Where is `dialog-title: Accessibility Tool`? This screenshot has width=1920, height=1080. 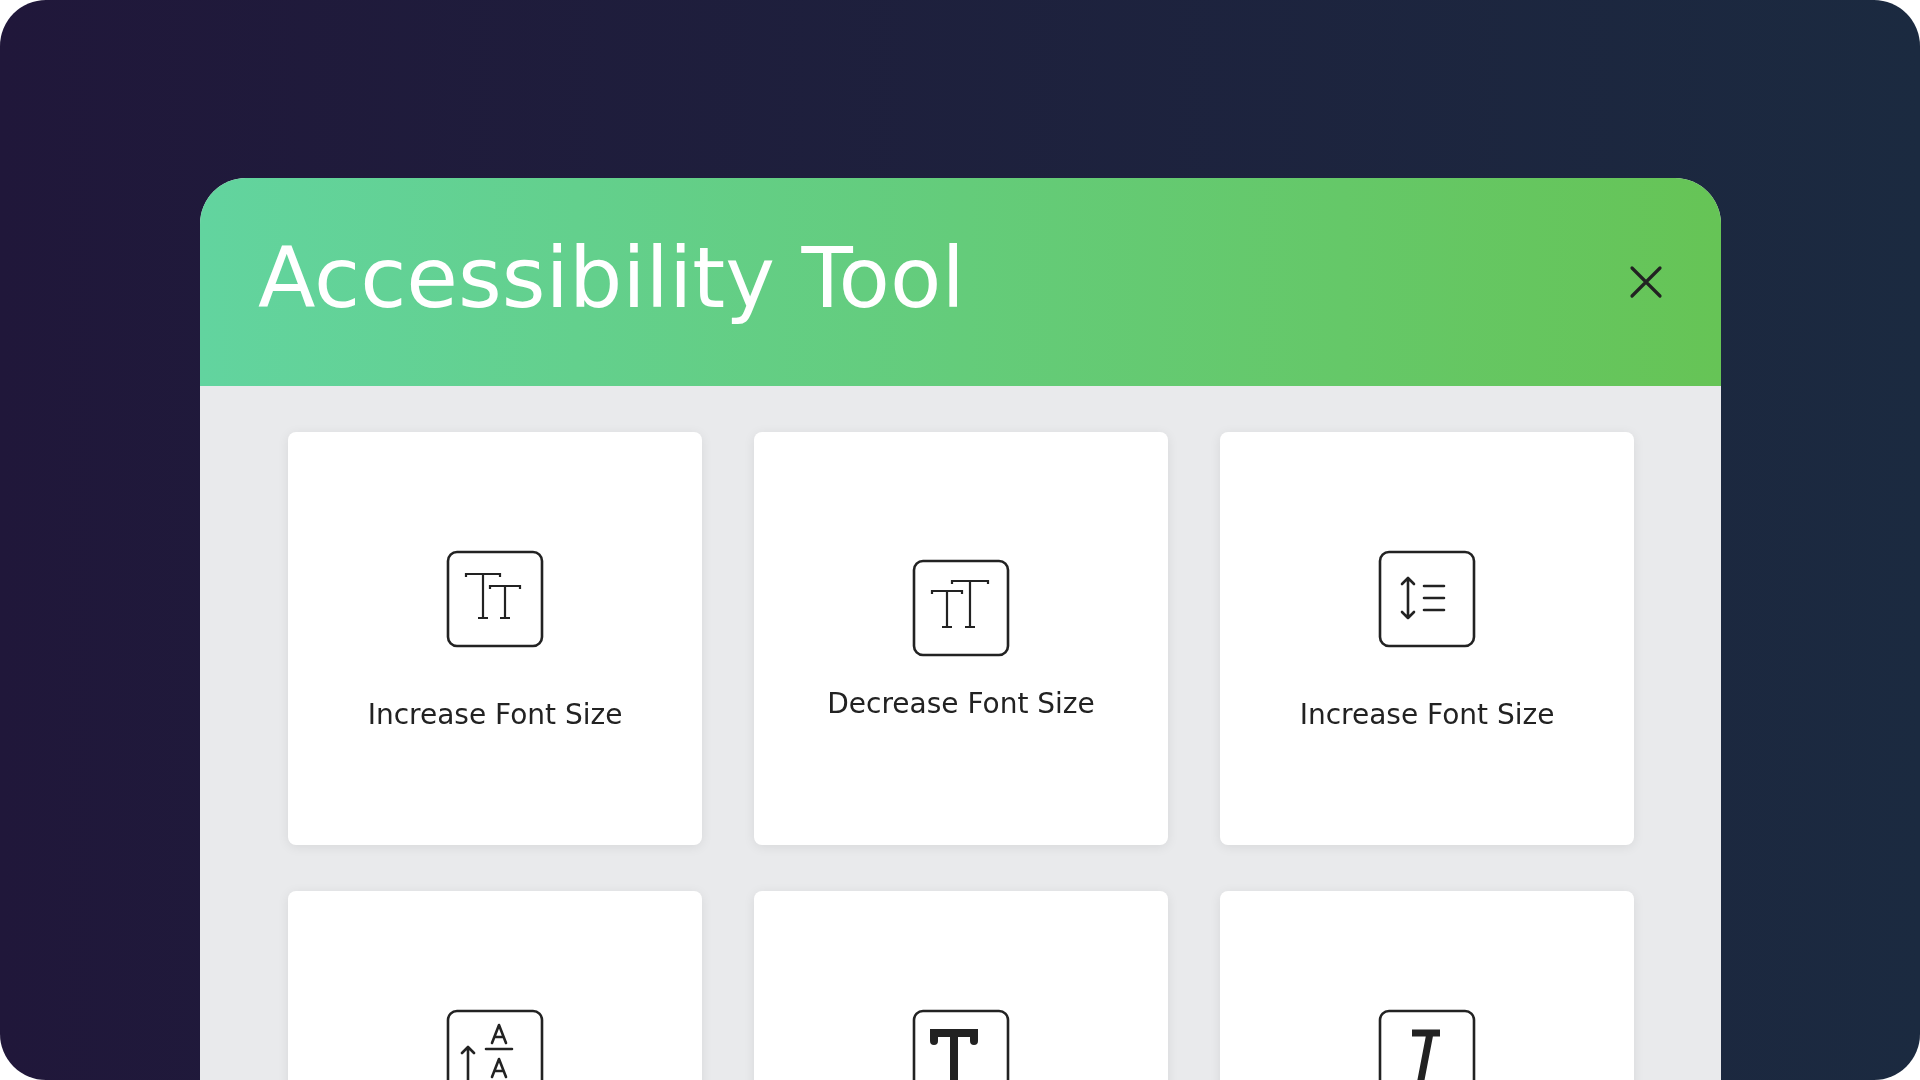 dialog-title: Accessibility Tool is located at coordinates (611, 279).